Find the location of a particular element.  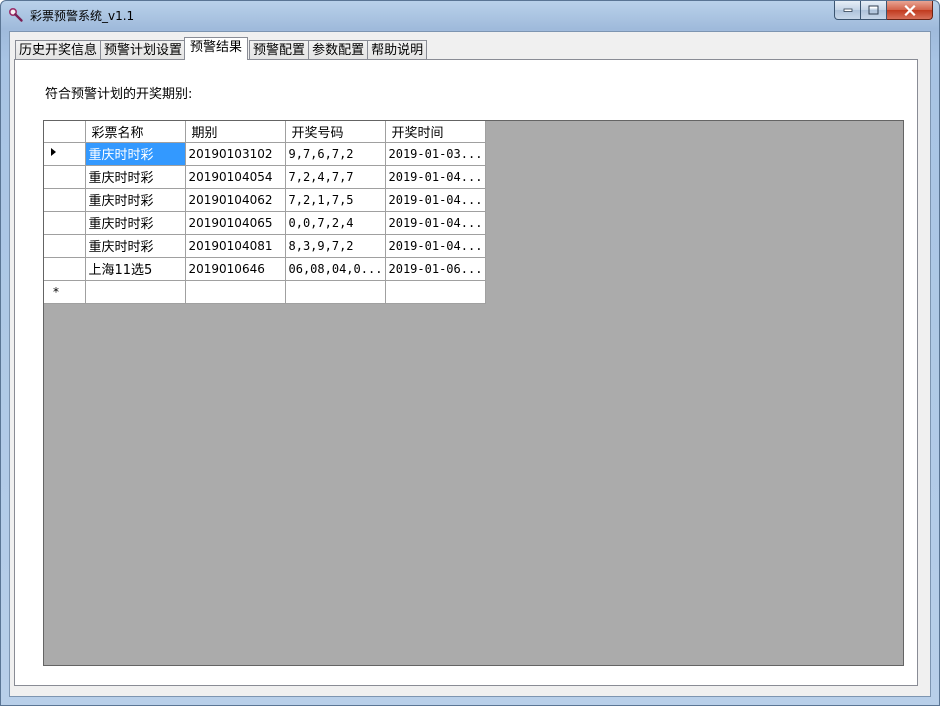

tab-strip: 历史开奖信息 预警计划设置 预警结果 预警配置 参数配置 帮助说明 is located at coordinates (221, 48).